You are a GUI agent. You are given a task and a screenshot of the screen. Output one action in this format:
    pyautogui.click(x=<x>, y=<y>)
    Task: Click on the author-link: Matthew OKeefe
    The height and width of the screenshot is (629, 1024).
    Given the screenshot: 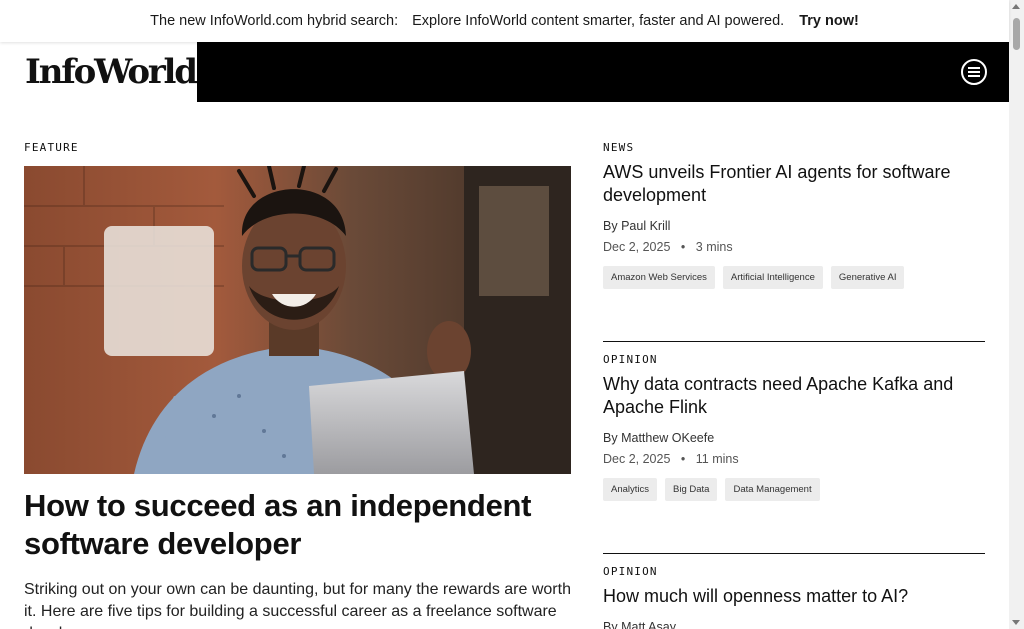 What is the action you would take?
    pyautogui.click(x=667, y=438)
    